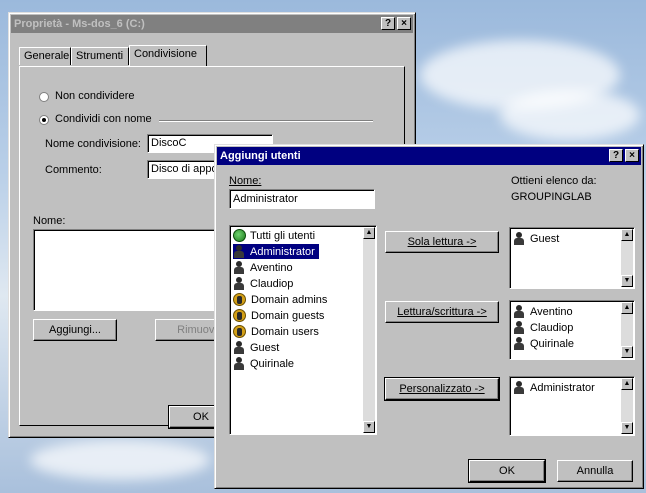 This screenshot has height=493, width=646. What do you see at coordinates (168, 55) in the screenshot?
I see `tab-condivisione: Condivisione` at bounding box center [168, 55].